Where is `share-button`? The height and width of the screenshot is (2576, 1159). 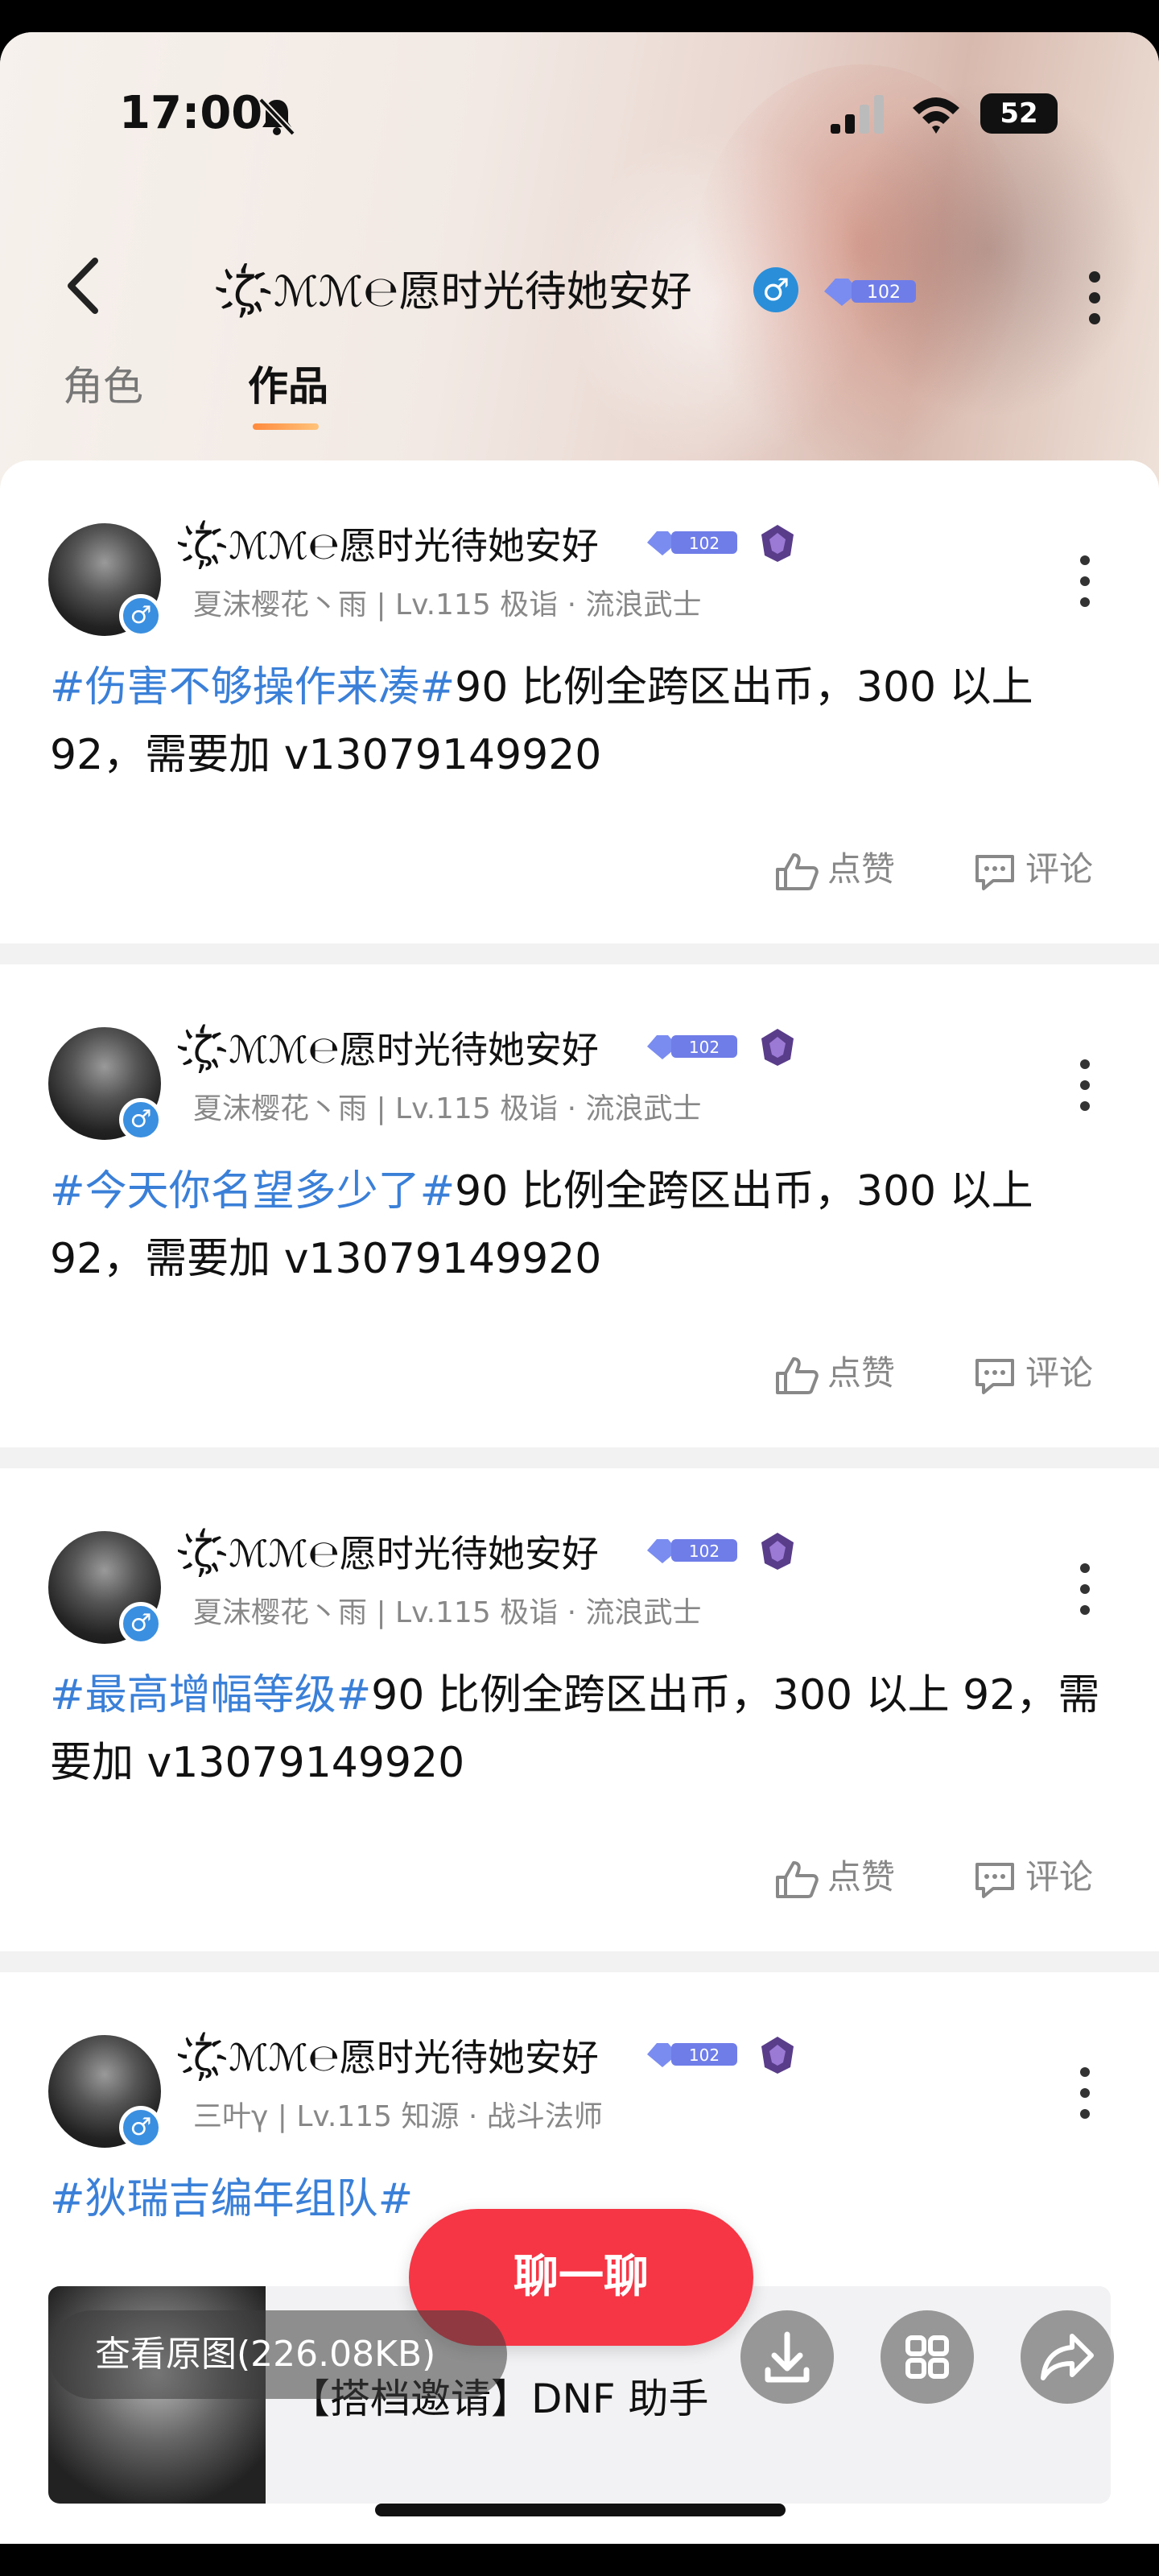
share-button is located at coordinates (1067, 2357).